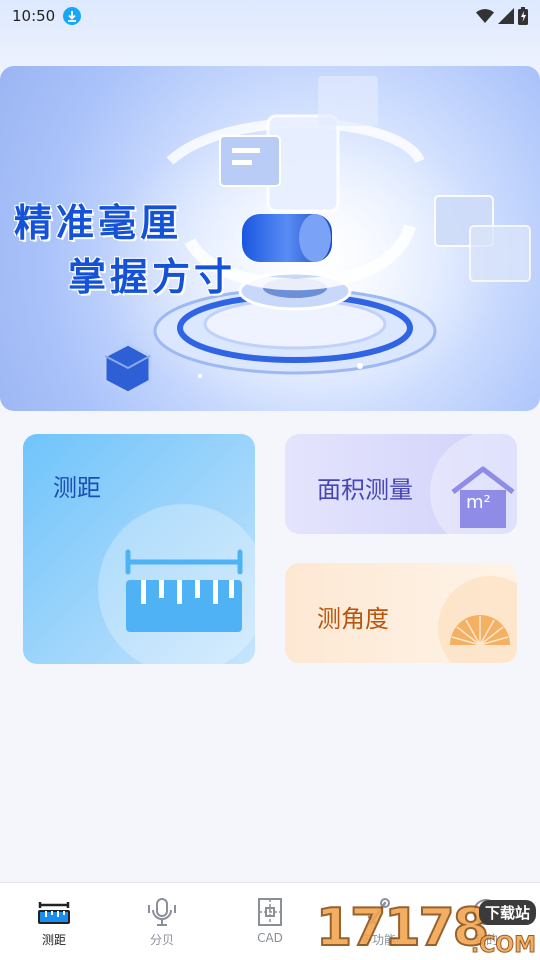  I want to click on battery-icon, so click(523, 16).